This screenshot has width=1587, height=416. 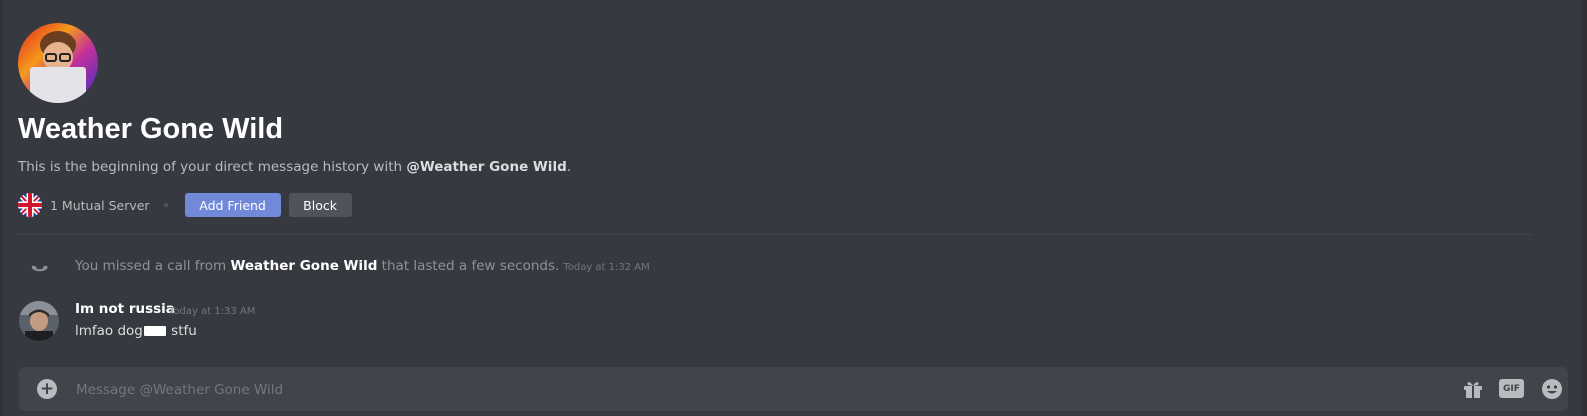 I want to click on profile-name: Weather Gone Wild, so click(x=151, y=129).